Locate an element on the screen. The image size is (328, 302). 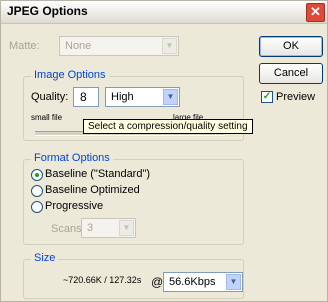
download-speed-value: 56.6Kbps is located at coordinates (192, 282).